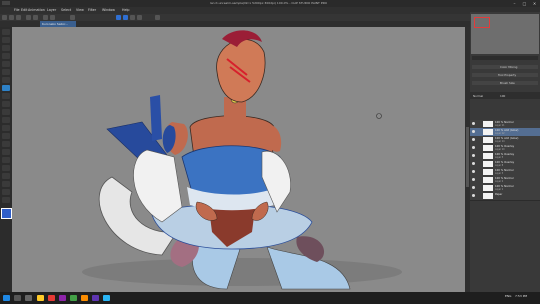 This screenshot has height=304, width=540. What do you see at coordinates (6, 128) in the screenshot?
I see `eraser-tool-icon` at bounding box center [6, 128].